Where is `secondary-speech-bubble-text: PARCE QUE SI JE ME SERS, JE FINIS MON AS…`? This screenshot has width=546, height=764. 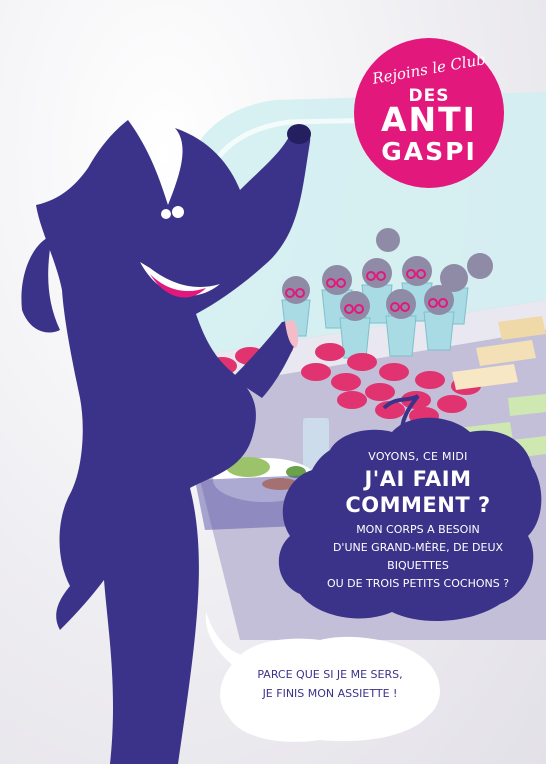 secondary-speech-bubble-text: PARCE QUE SI JE ME SERS, JE FINIS MON AS… is located at coordinates (330, 684).